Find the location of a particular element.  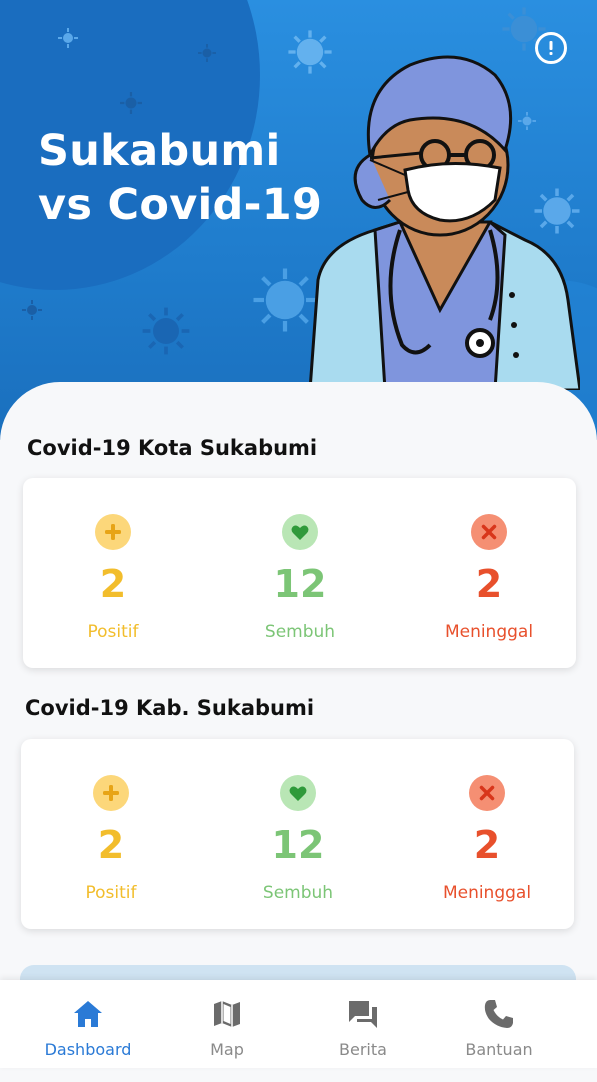

nav-dashboard: Dashboard is located at coordinates (88, 1024).